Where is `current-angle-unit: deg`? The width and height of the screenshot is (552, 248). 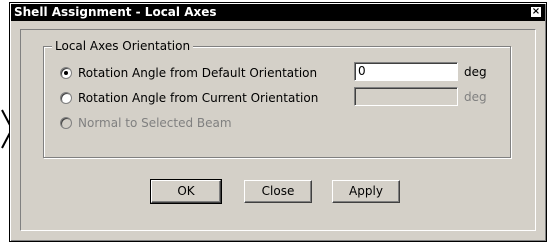 current-angle-unit: deg is located at coordinates (475, 97).